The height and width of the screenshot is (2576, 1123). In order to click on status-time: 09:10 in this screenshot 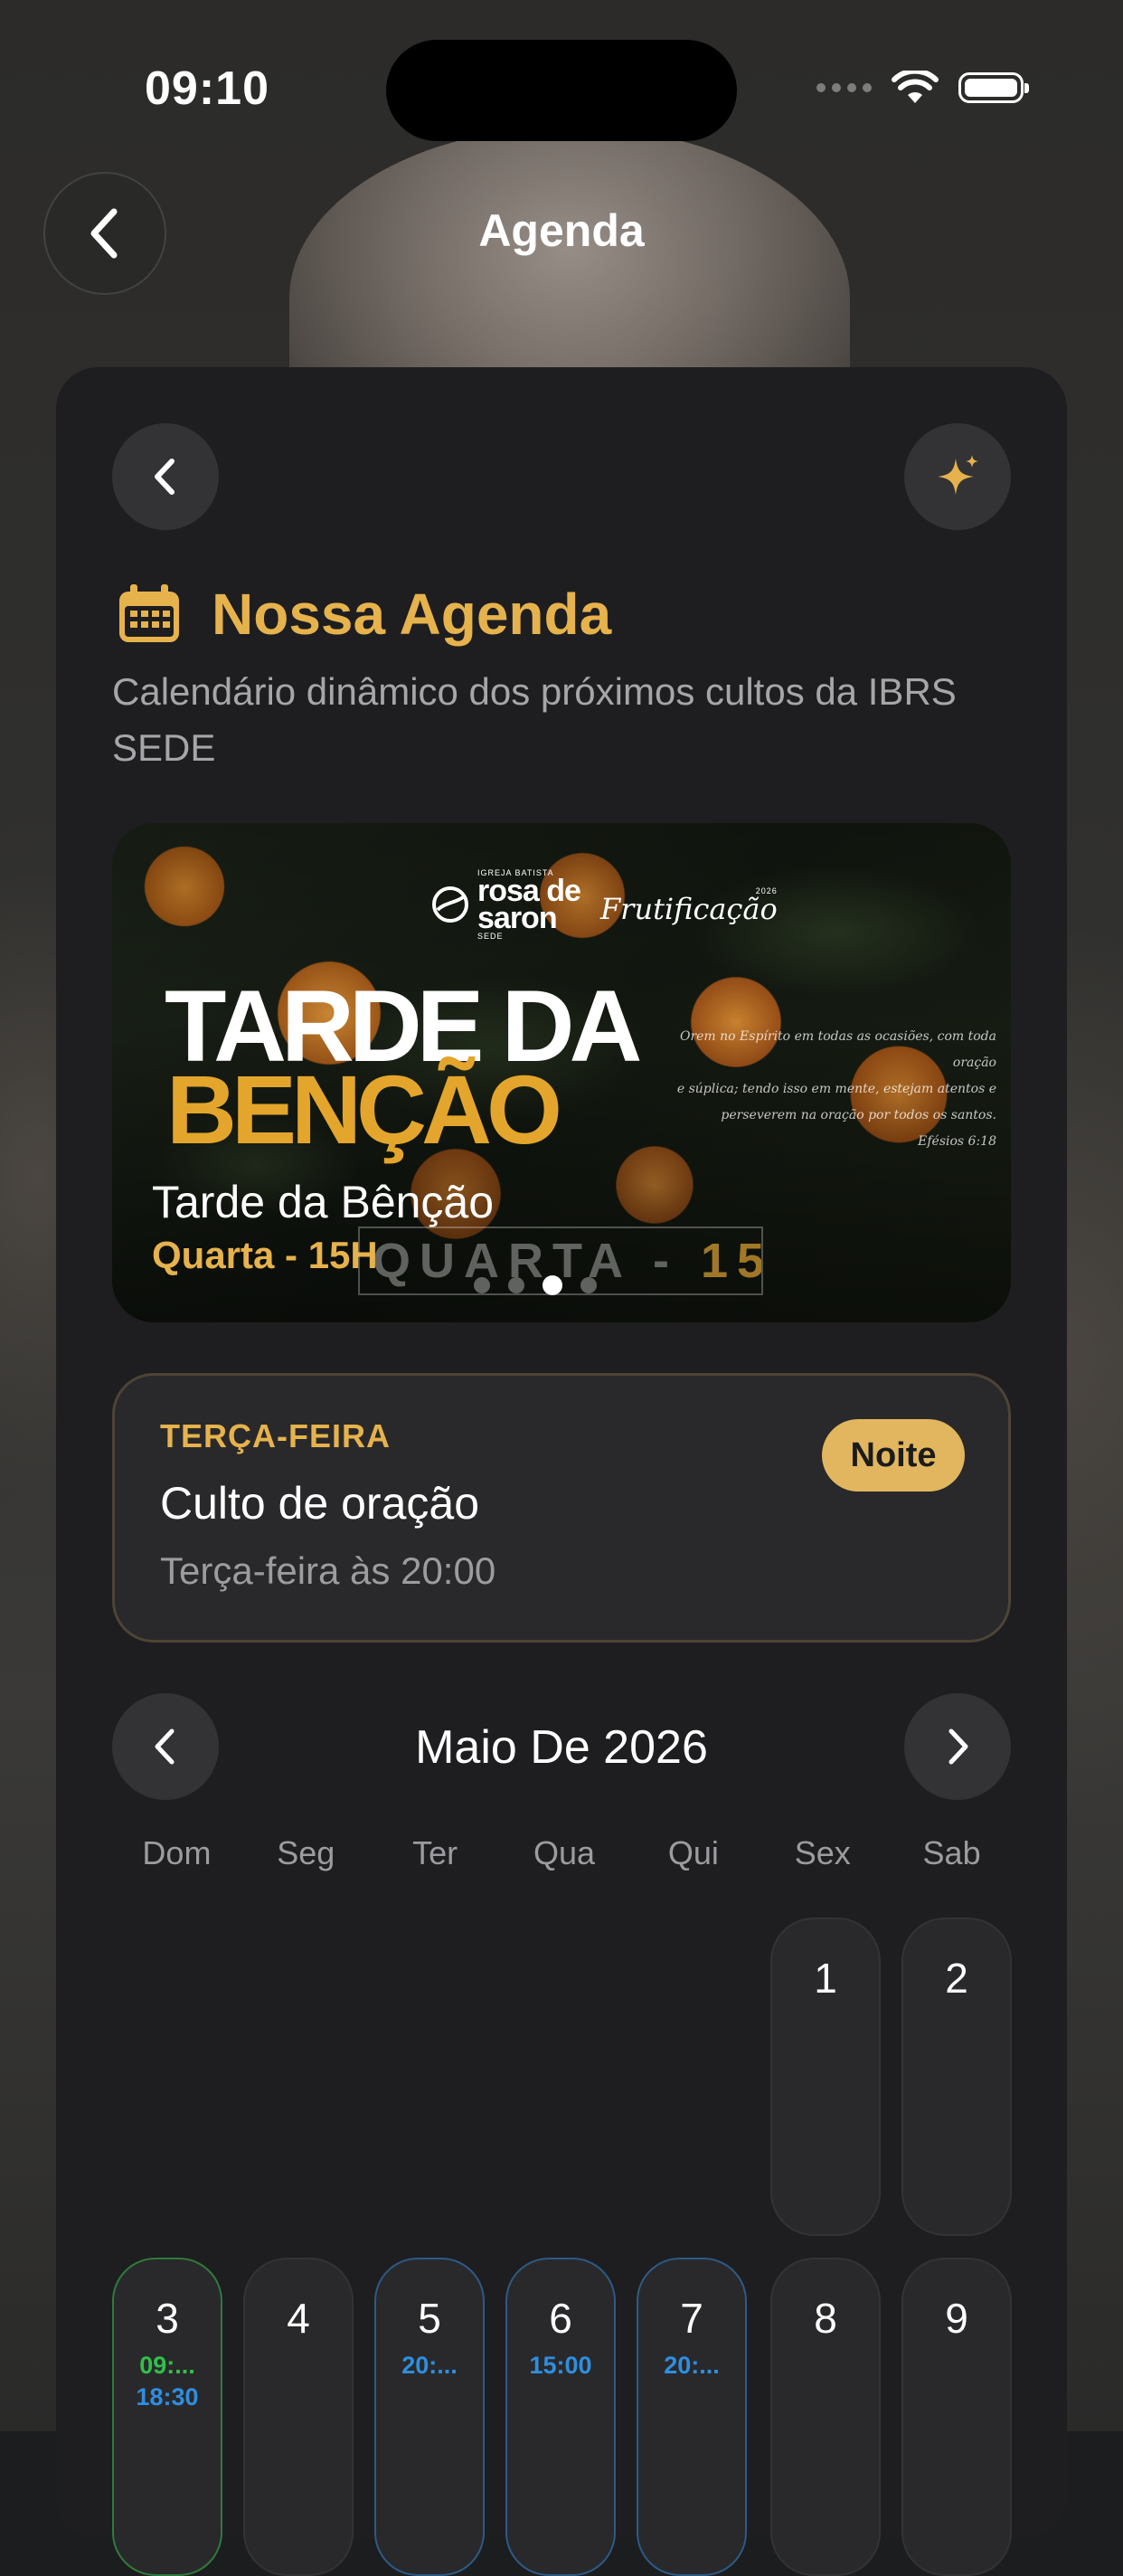, I will do `click(207, 88)`.